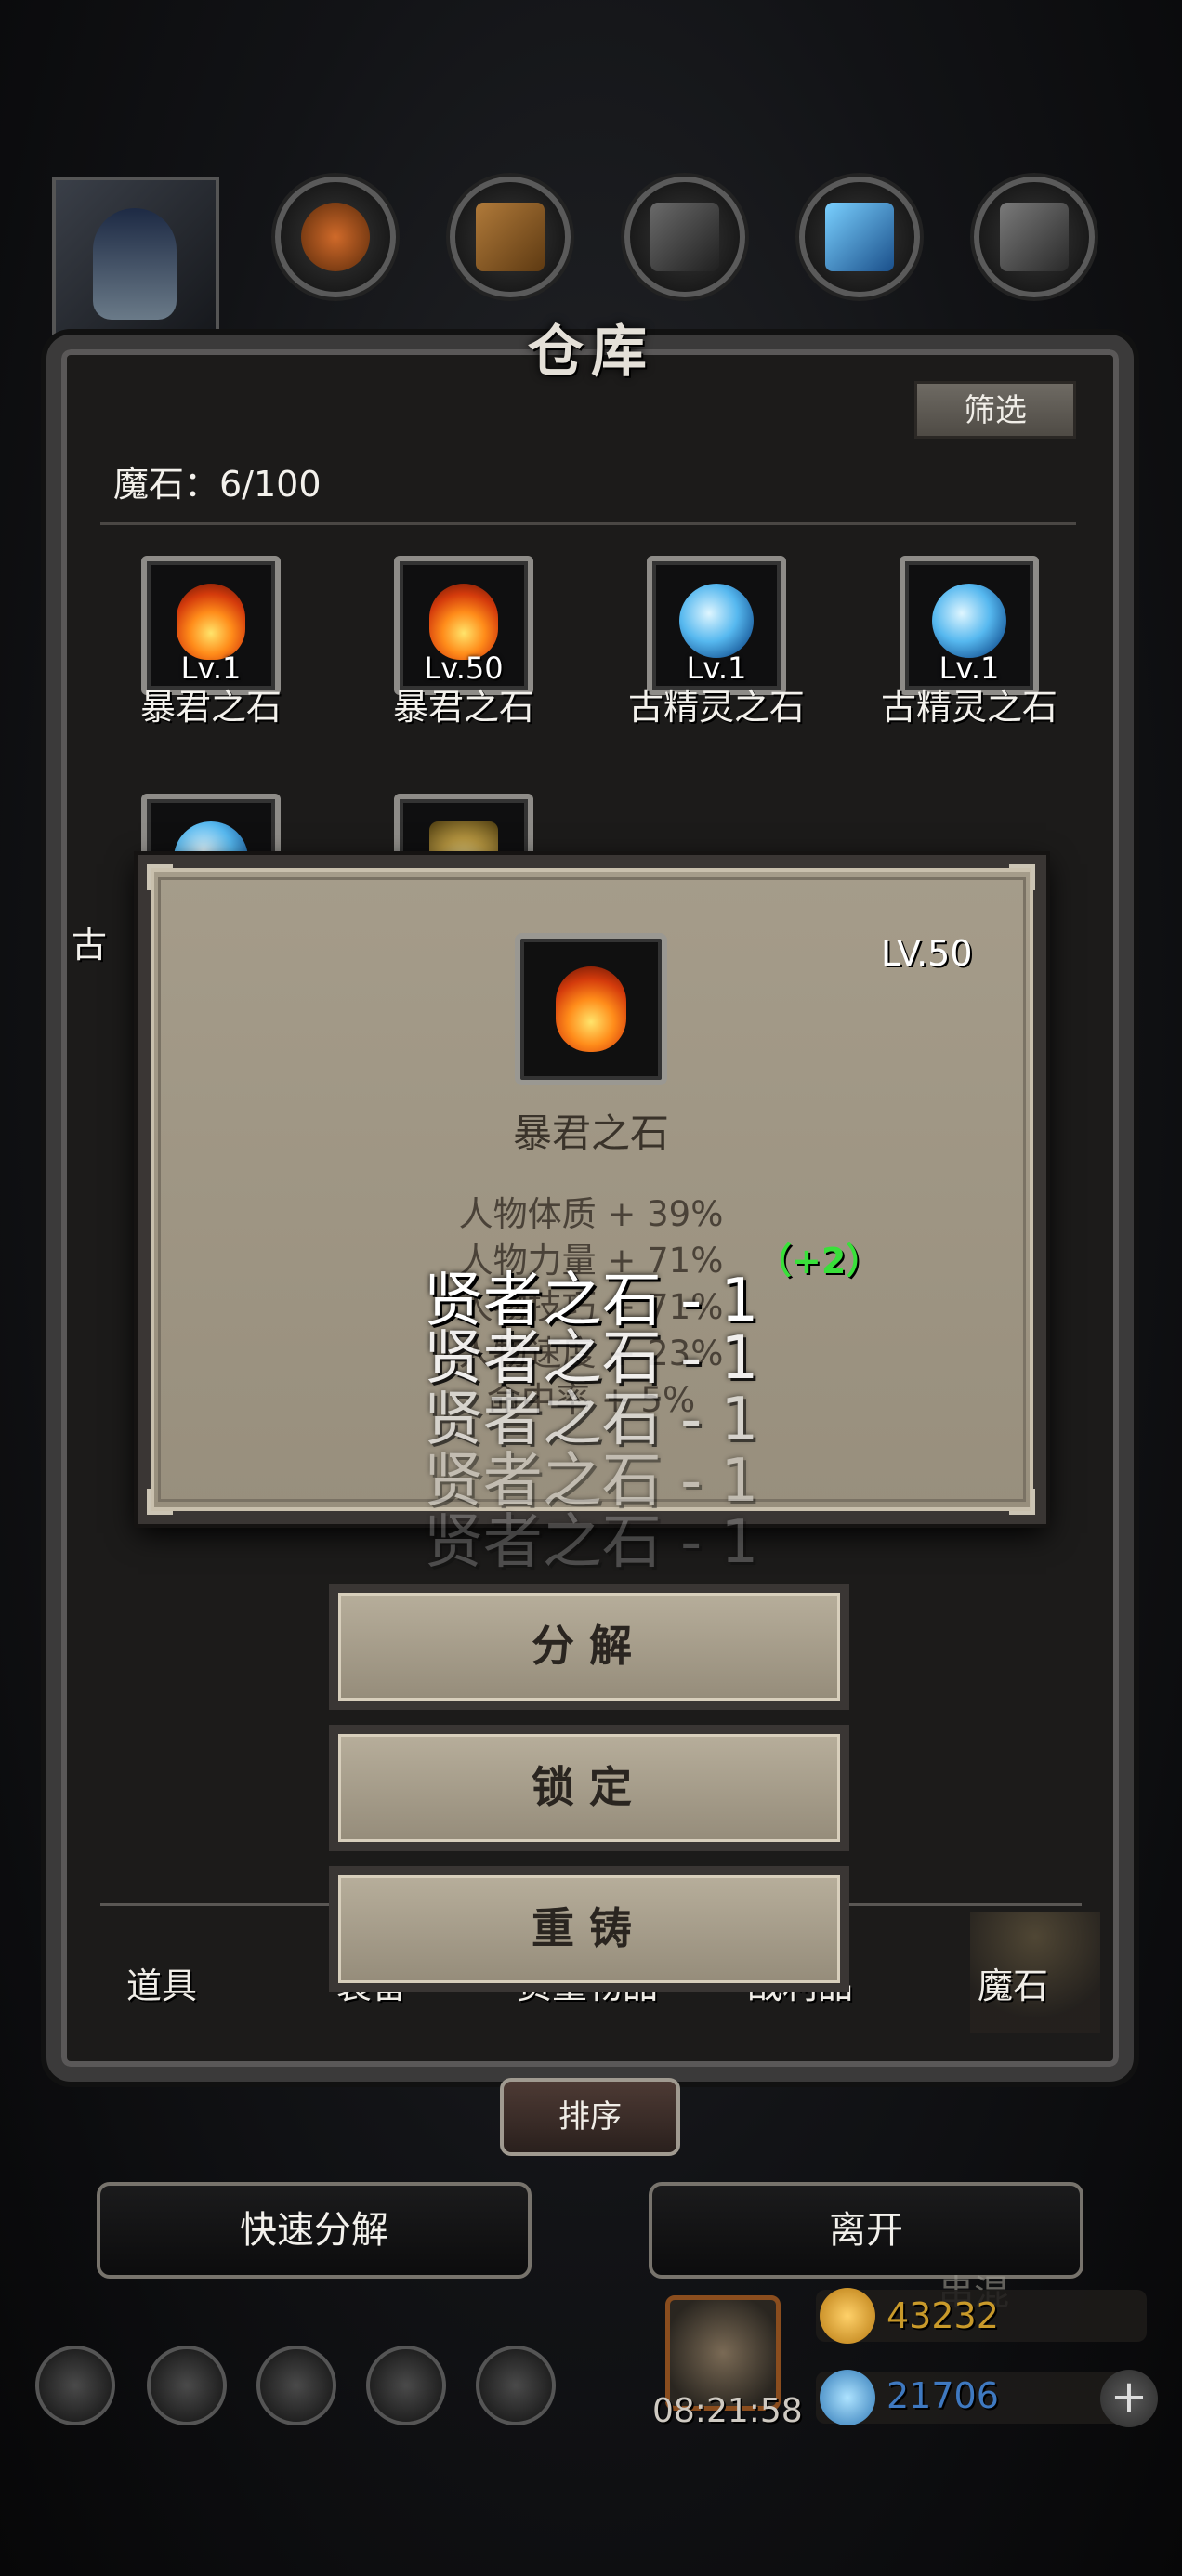 The image size is (1182, 2576). What do you see at coordinates (590, 2117) in the screenshot?
I see `sort-button: 排序` at bounding box center [590, 2117].